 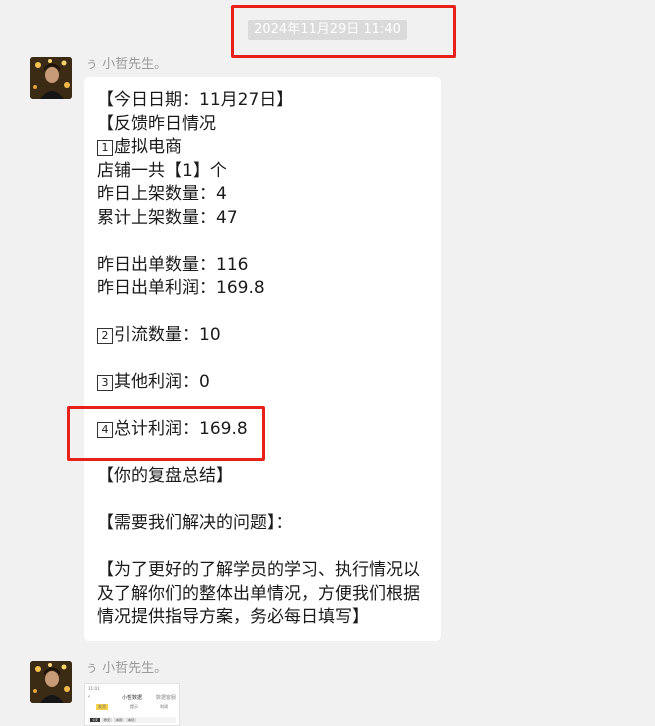 I want to click on message-line: 昨日出单数量：116, so click(x=173, y=264).